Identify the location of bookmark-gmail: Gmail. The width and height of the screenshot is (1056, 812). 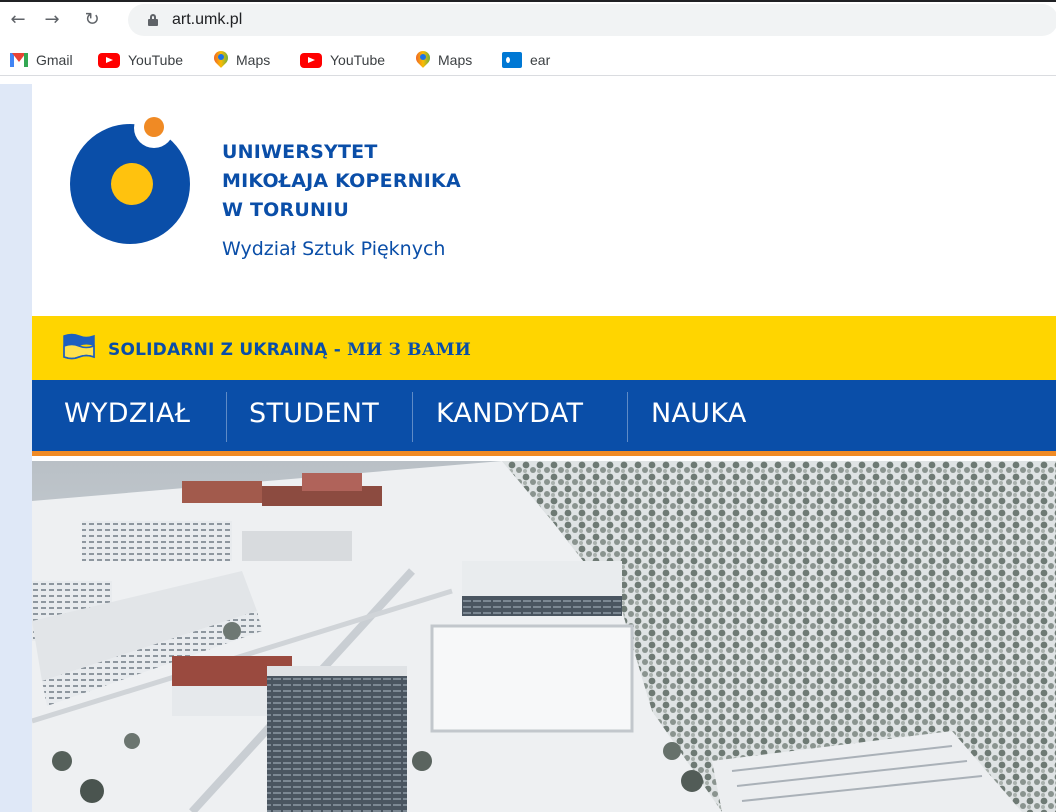
(41, 60).